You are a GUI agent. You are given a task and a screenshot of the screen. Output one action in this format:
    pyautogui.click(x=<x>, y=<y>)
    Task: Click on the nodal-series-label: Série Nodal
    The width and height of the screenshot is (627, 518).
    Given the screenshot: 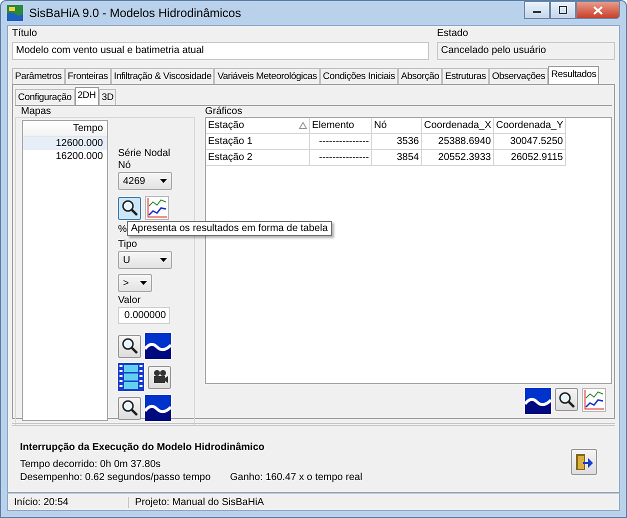 What is the action you would take?
    pyautogui.click(x=144, y=153)
    